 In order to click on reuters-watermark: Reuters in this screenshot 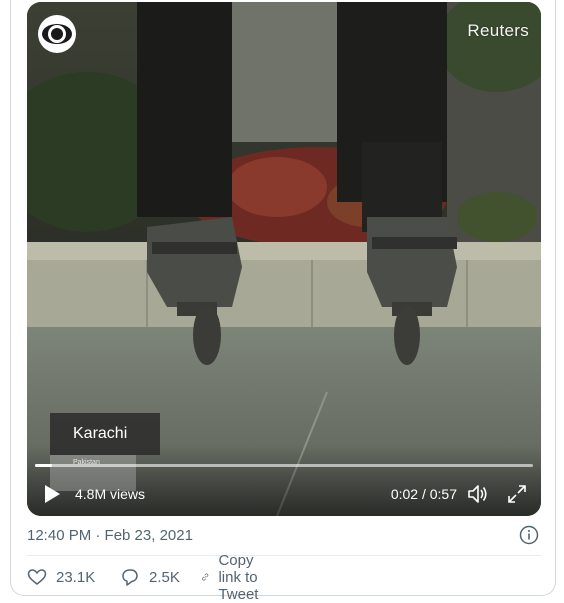, I will do `click(498, 30)`.